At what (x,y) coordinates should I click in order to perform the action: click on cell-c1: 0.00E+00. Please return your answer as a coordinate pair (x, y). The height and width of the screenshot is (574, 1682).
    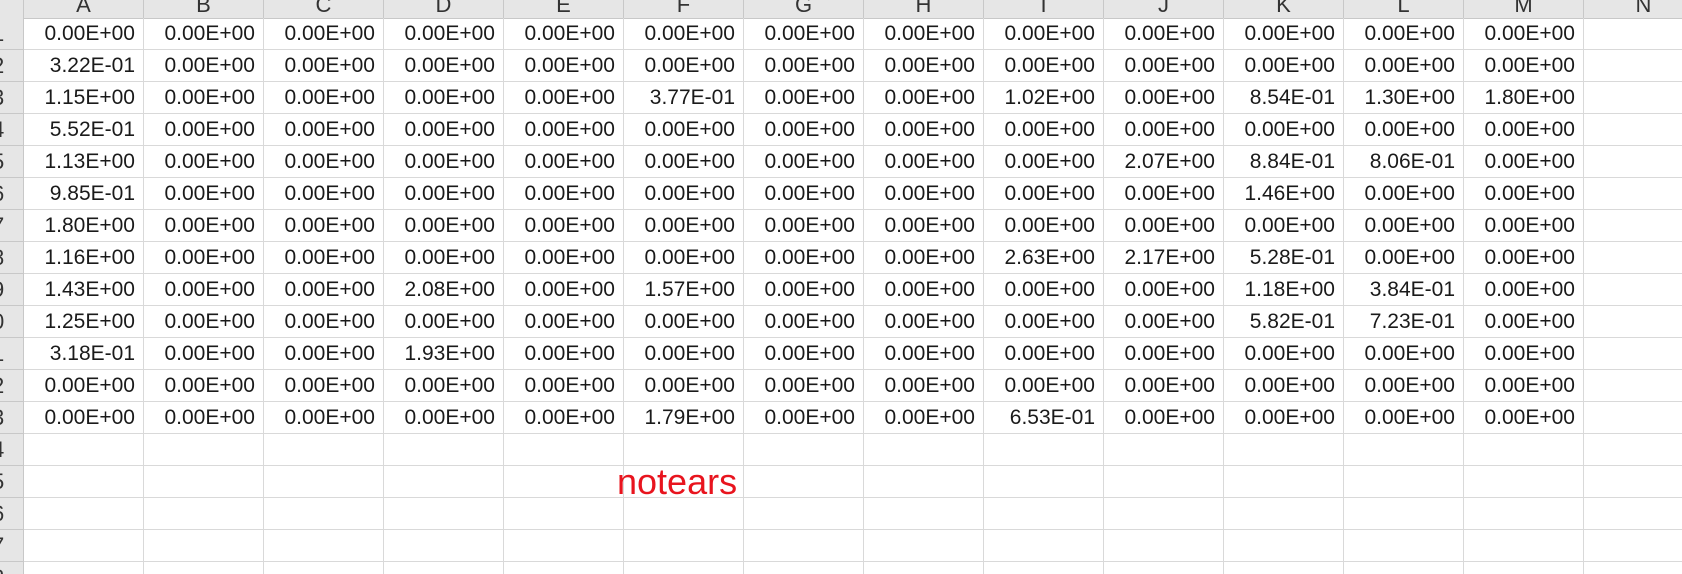
    Looking at the image, I should click on (324, 34).